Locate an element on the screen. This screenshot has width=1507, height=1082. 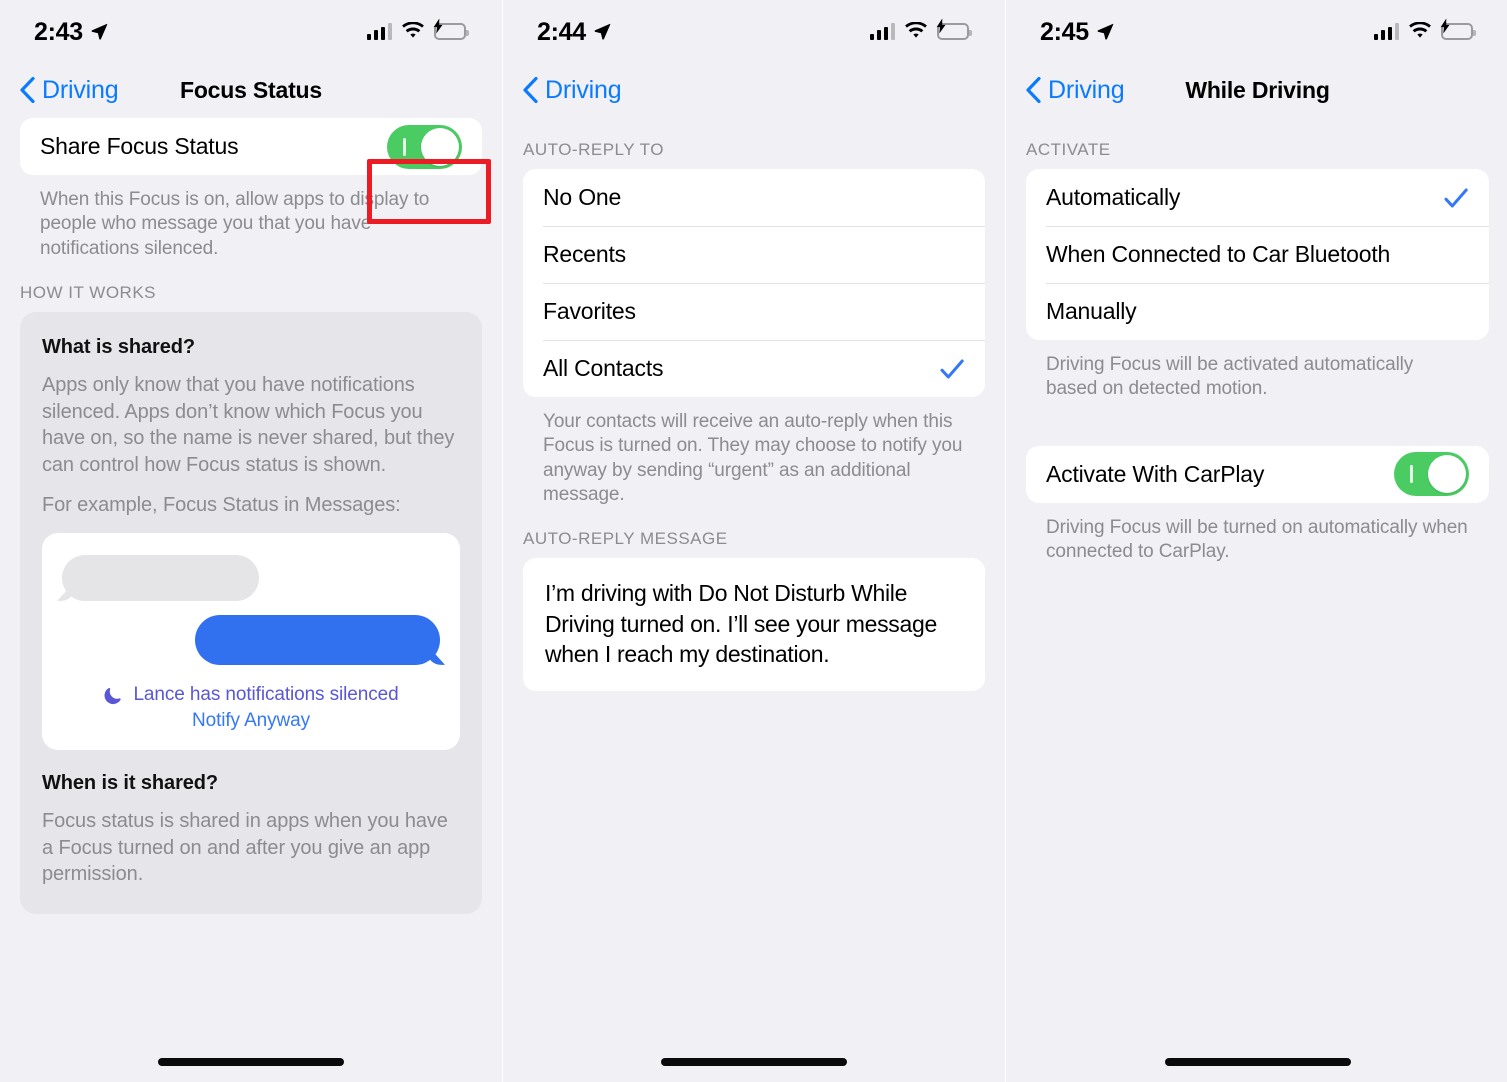
what-is-shared-title: What is shared? is located at coordinates (118, 346).